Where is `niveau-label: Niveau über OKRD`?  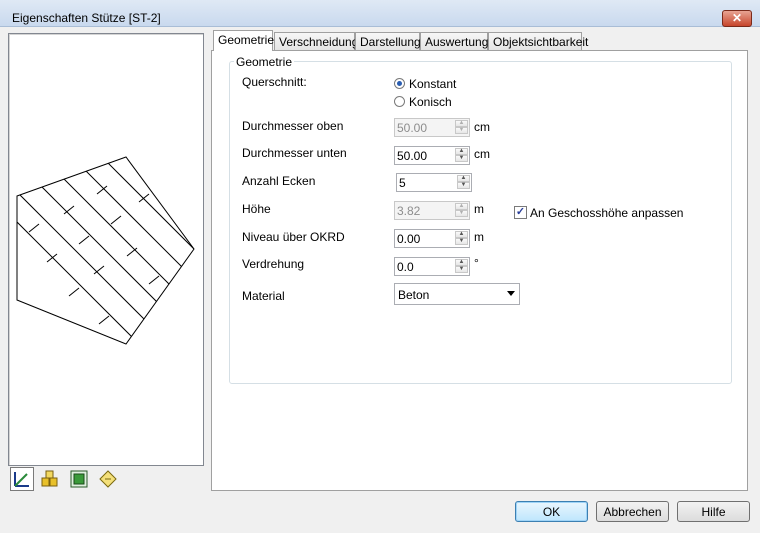 niveau-label: Niveau über OKRD is located at coordinates (293, 237).